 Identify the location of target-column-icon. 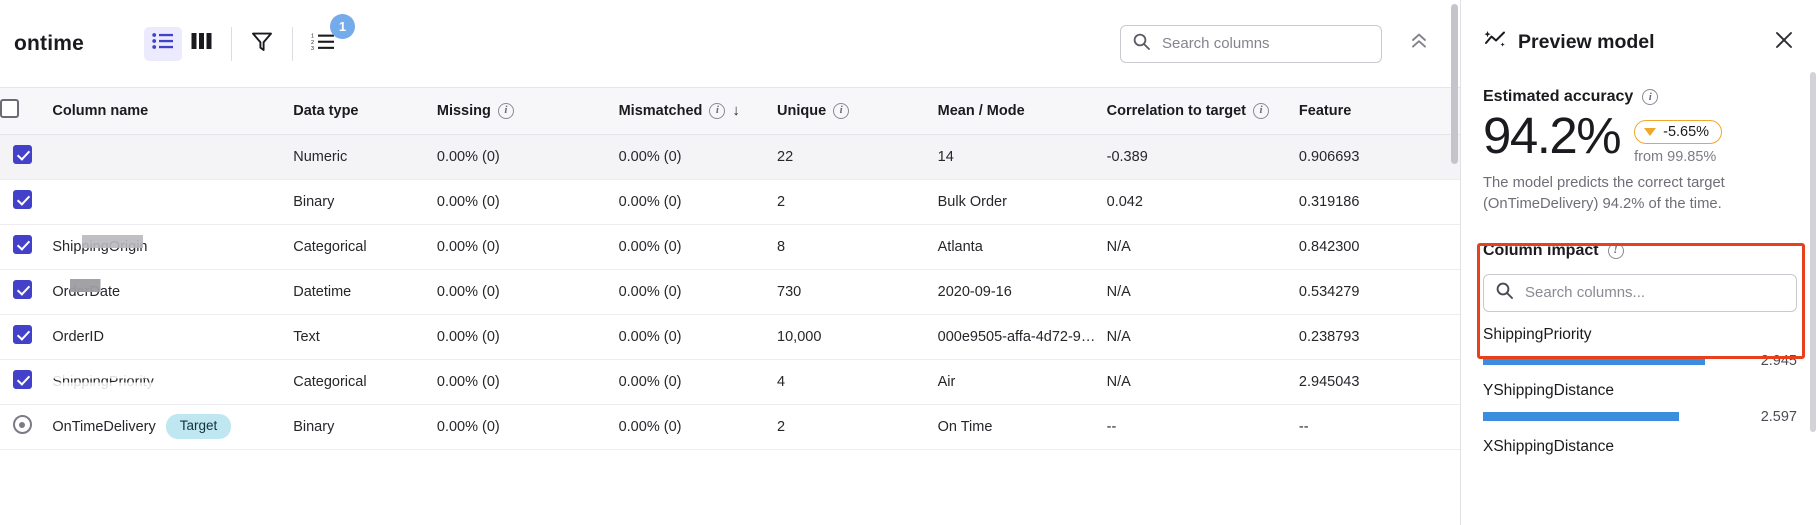
(22, 424).